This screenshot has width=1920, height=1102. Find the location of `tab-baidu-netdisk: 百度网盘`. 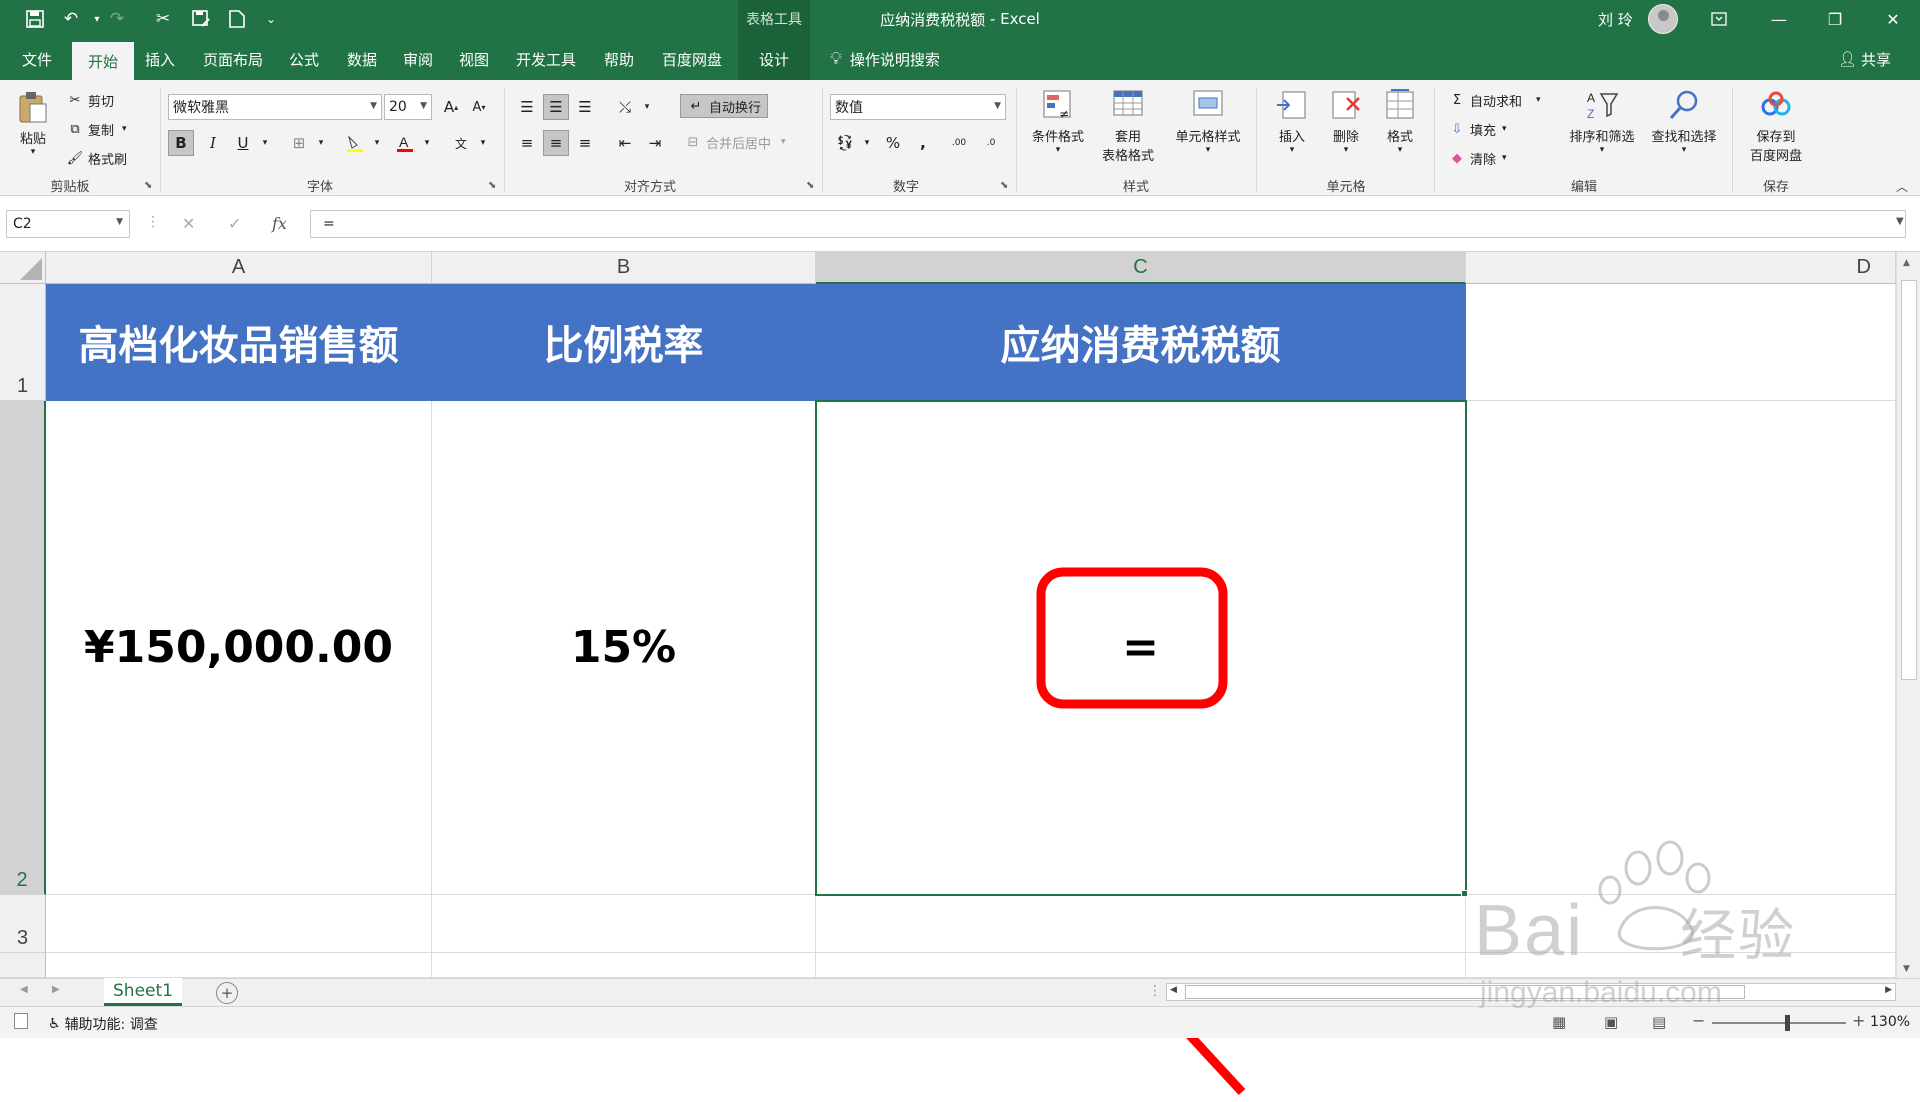

tab-baidu-netdisk: 百度网盘 is located at coordinates (692, 59).